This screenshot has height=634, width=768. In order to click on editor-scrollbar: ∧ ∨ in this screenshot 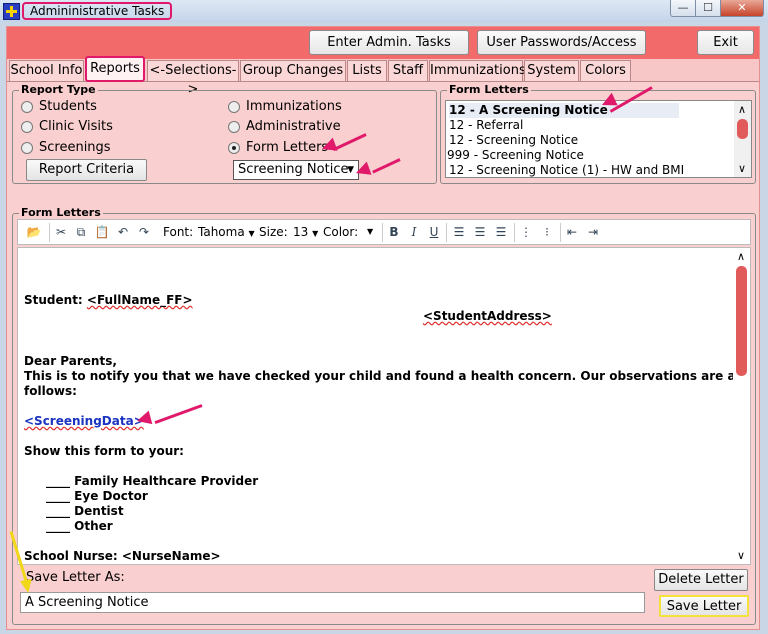, I will do `click(741, 406)`.